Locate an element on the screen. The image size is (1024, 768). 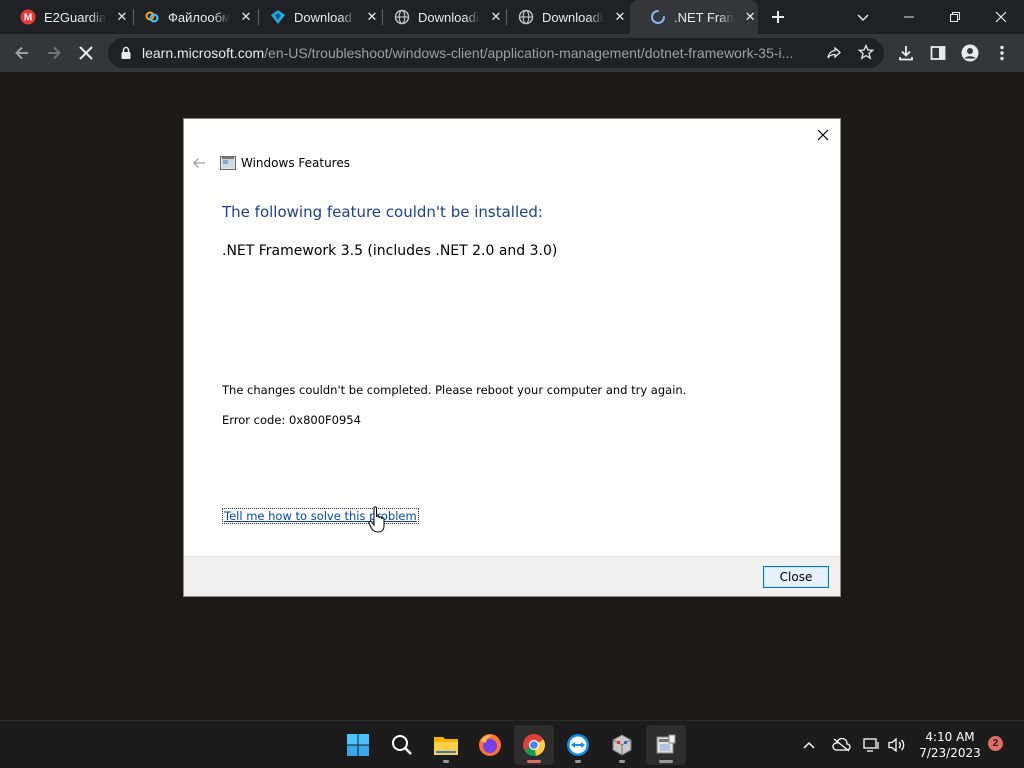
clock-date: 7/23/2023 is located at coordinates (950, 753).